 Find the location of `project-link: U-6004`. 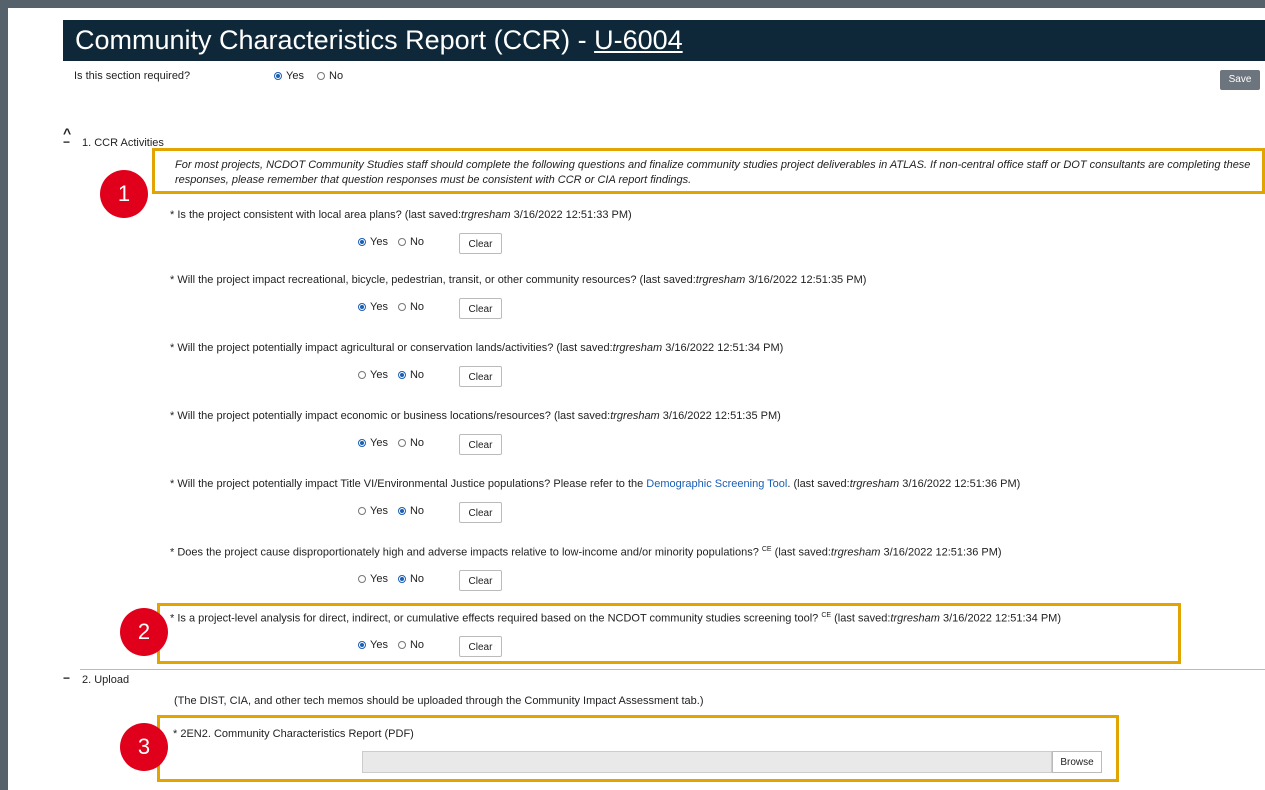

project-link: U-6004 is located at coordinates (638, 40).